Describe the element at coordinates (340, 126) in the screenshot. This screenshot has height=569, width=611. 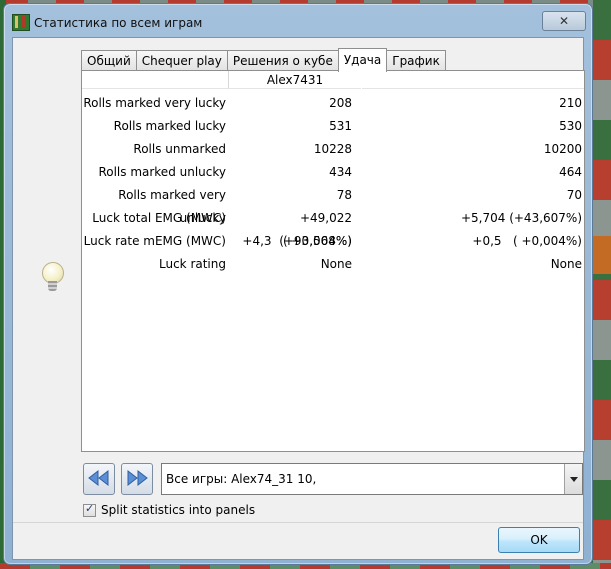
I see `player1-value: 531` at that location.